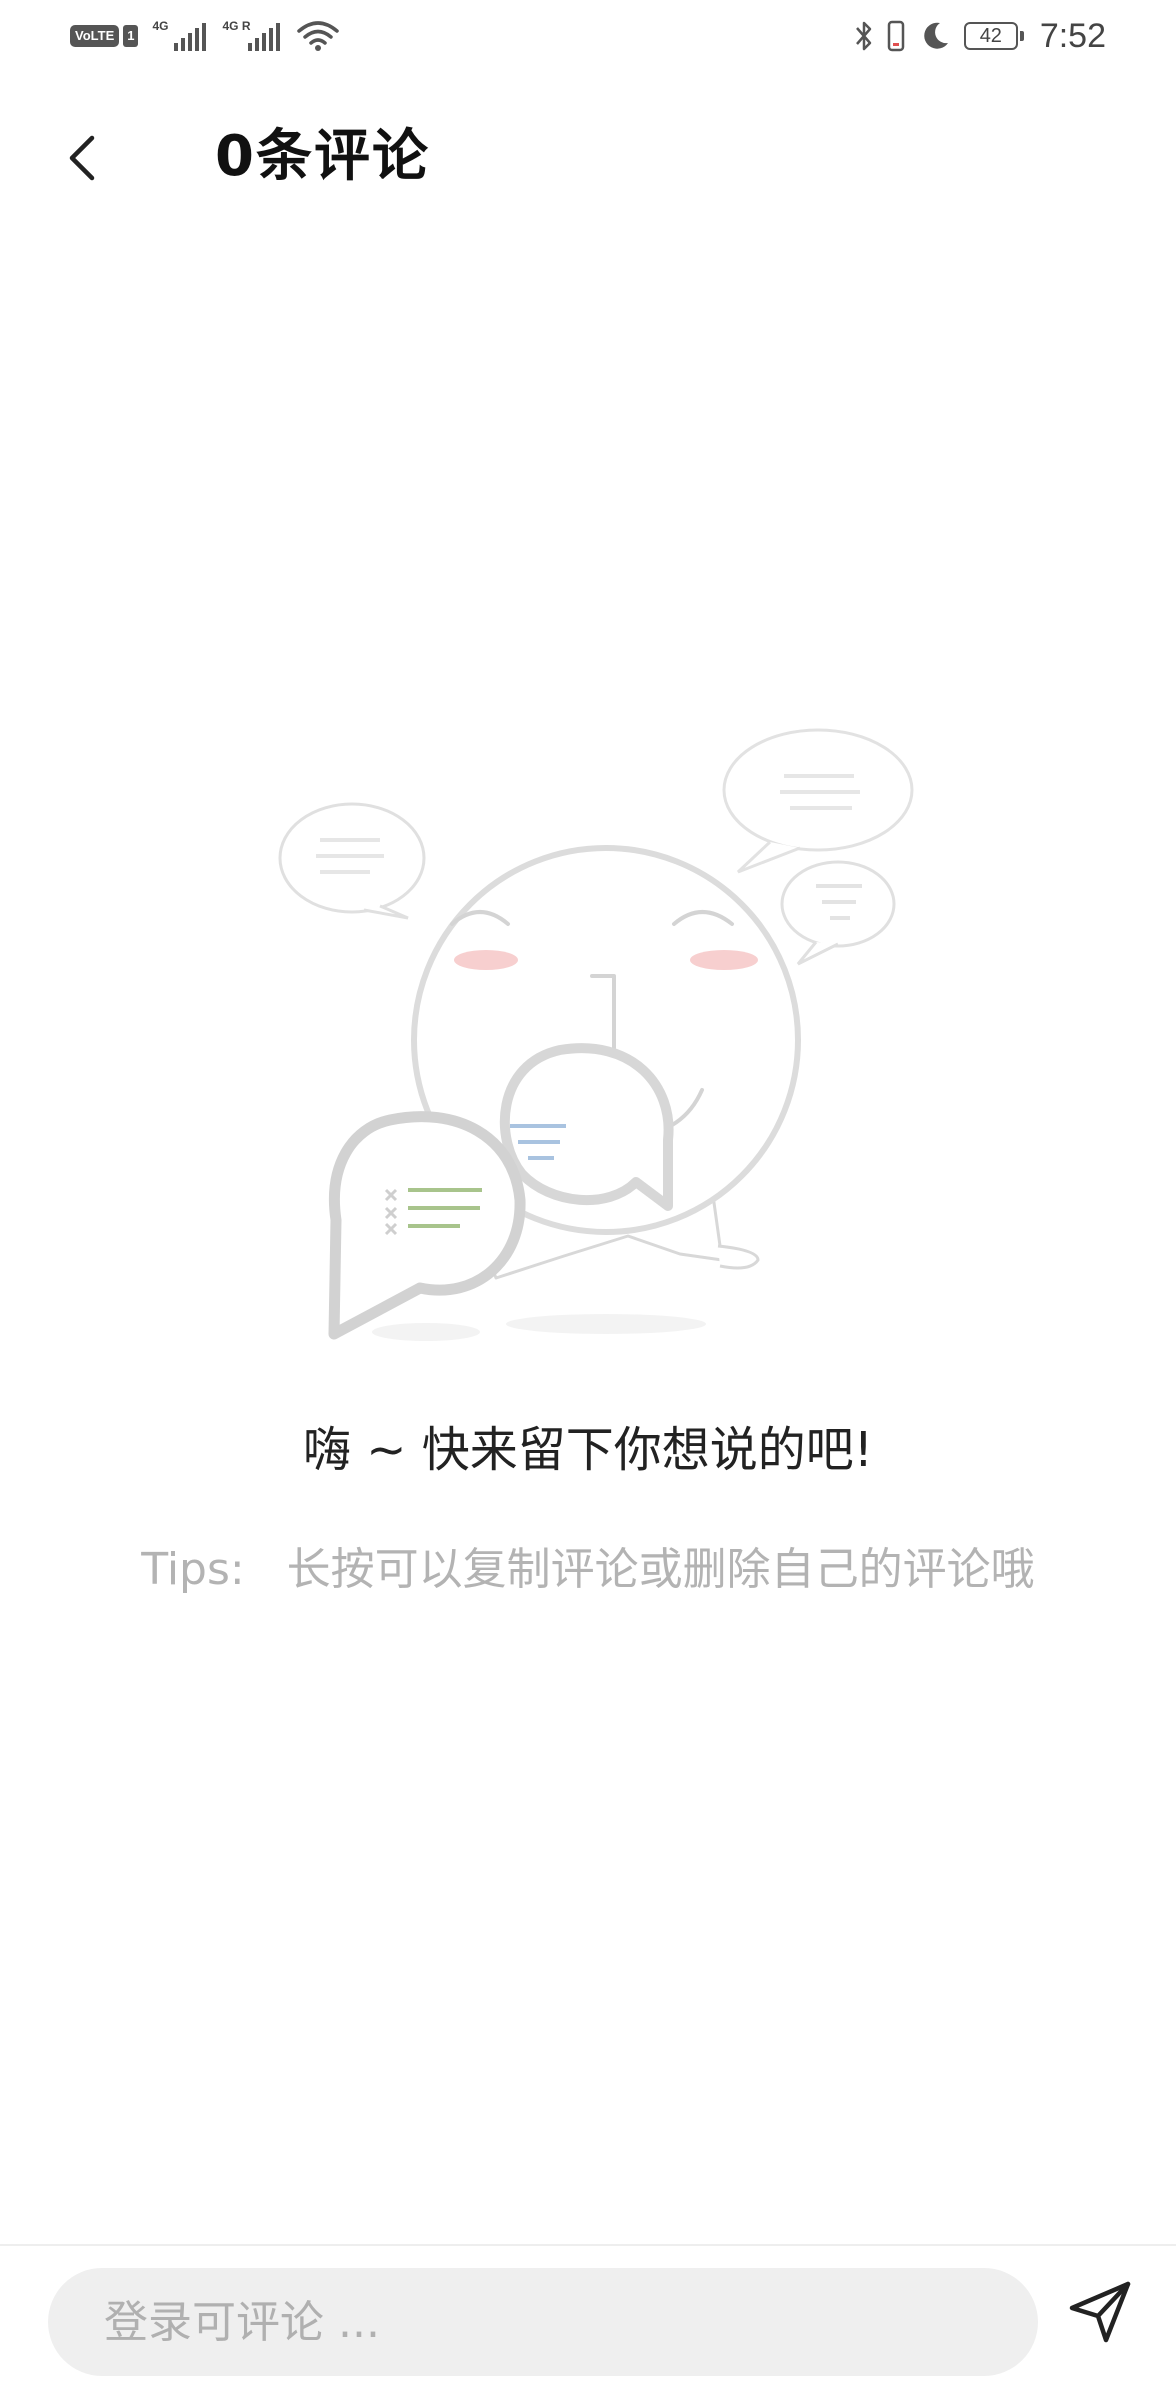  I want to click on back-button, so click(87, 157).